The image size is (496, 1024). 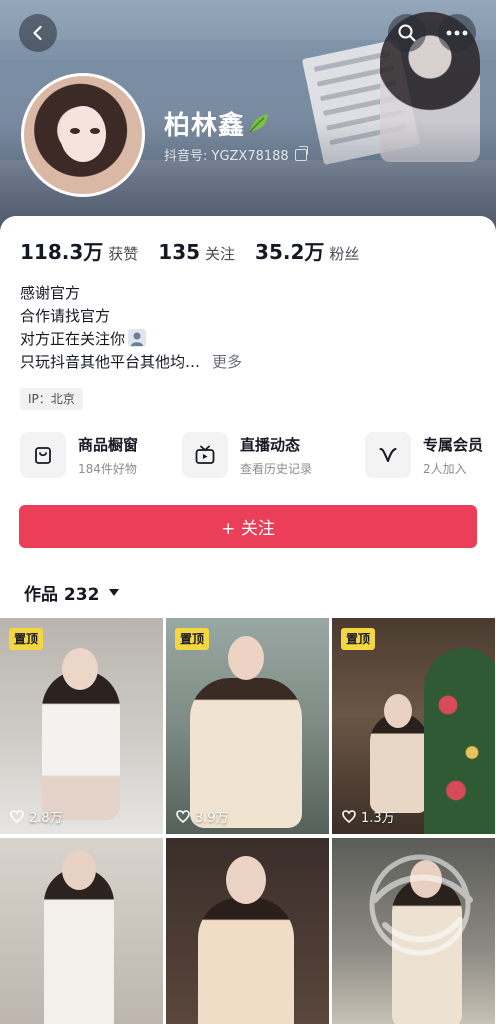 I want to click on stat-label: 粉丝, so click(x=344, y=254).